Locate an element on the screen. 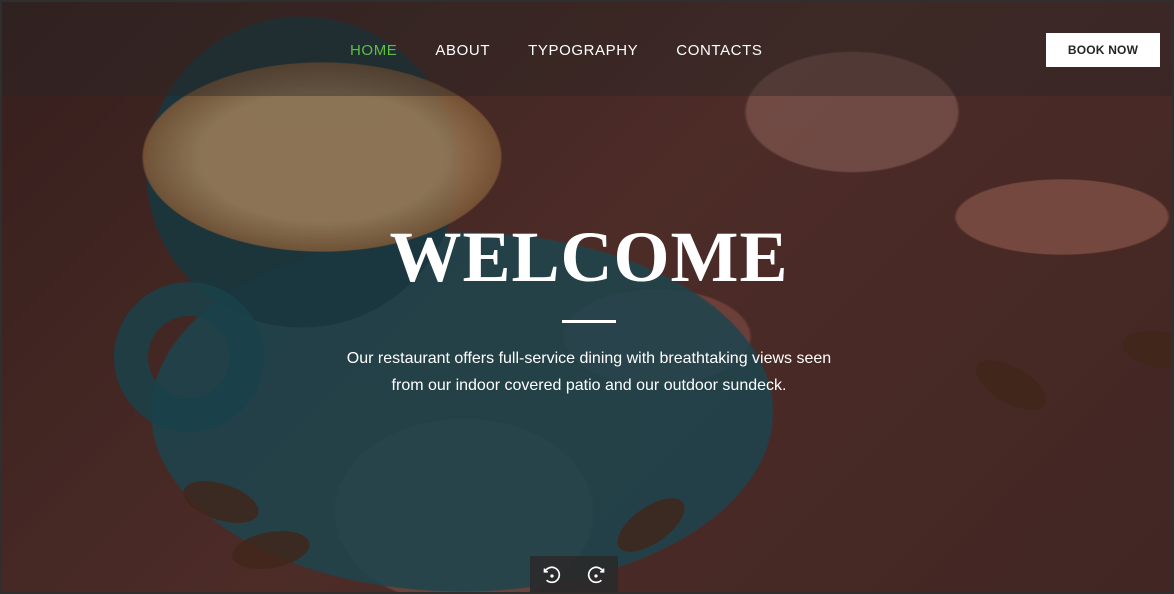  media-control-bar is located at coordinates (574, 574).